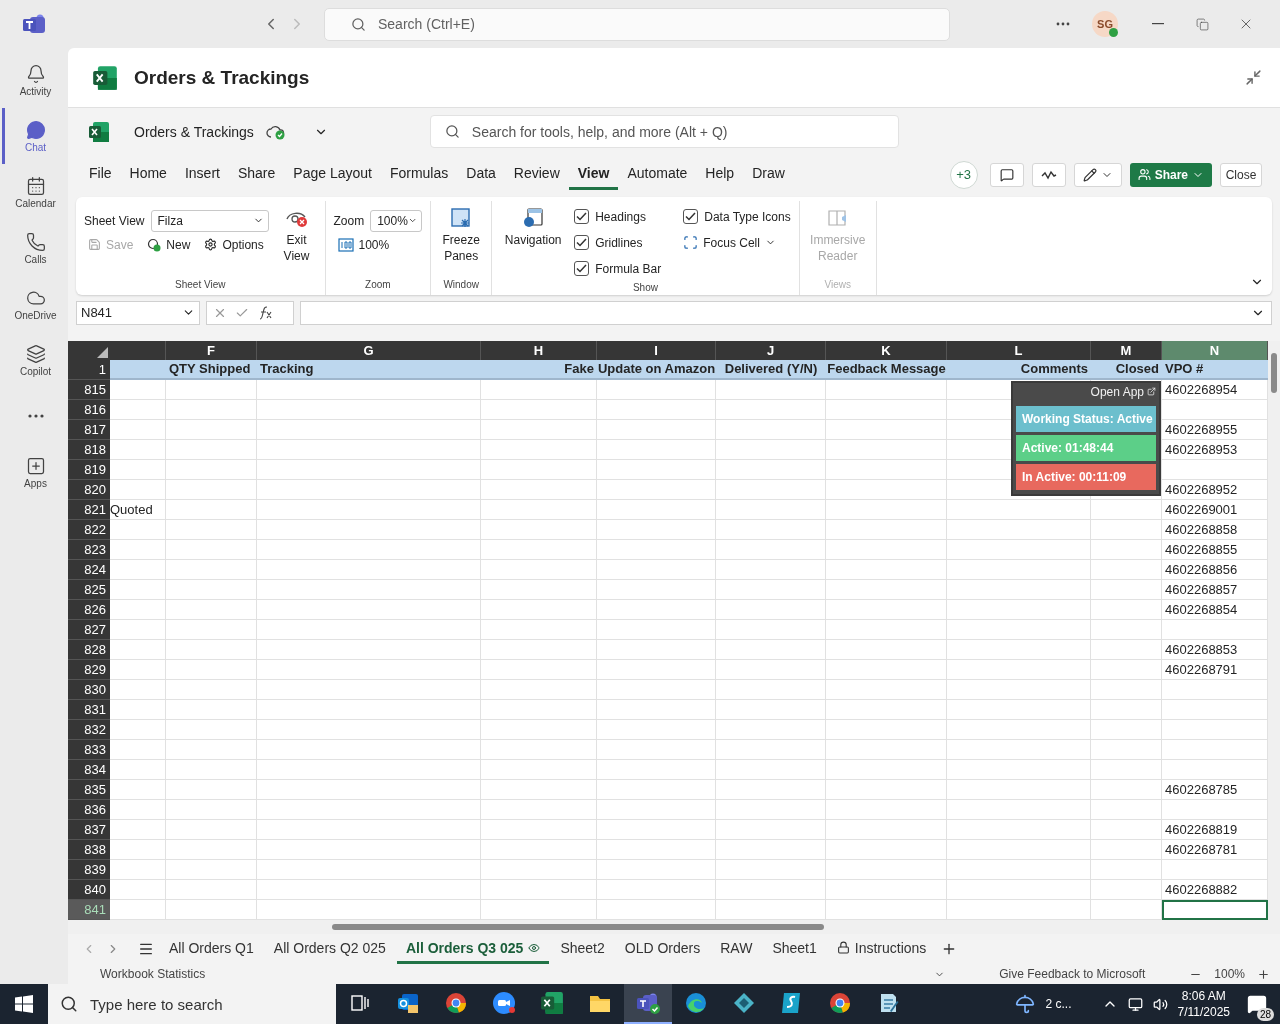 The image size is (1280, 1024). What do you see at coordinates (209, 220) in the screenshot?
I see `sheet-view-dropdown: Filza` at bounding box center [209, 220].